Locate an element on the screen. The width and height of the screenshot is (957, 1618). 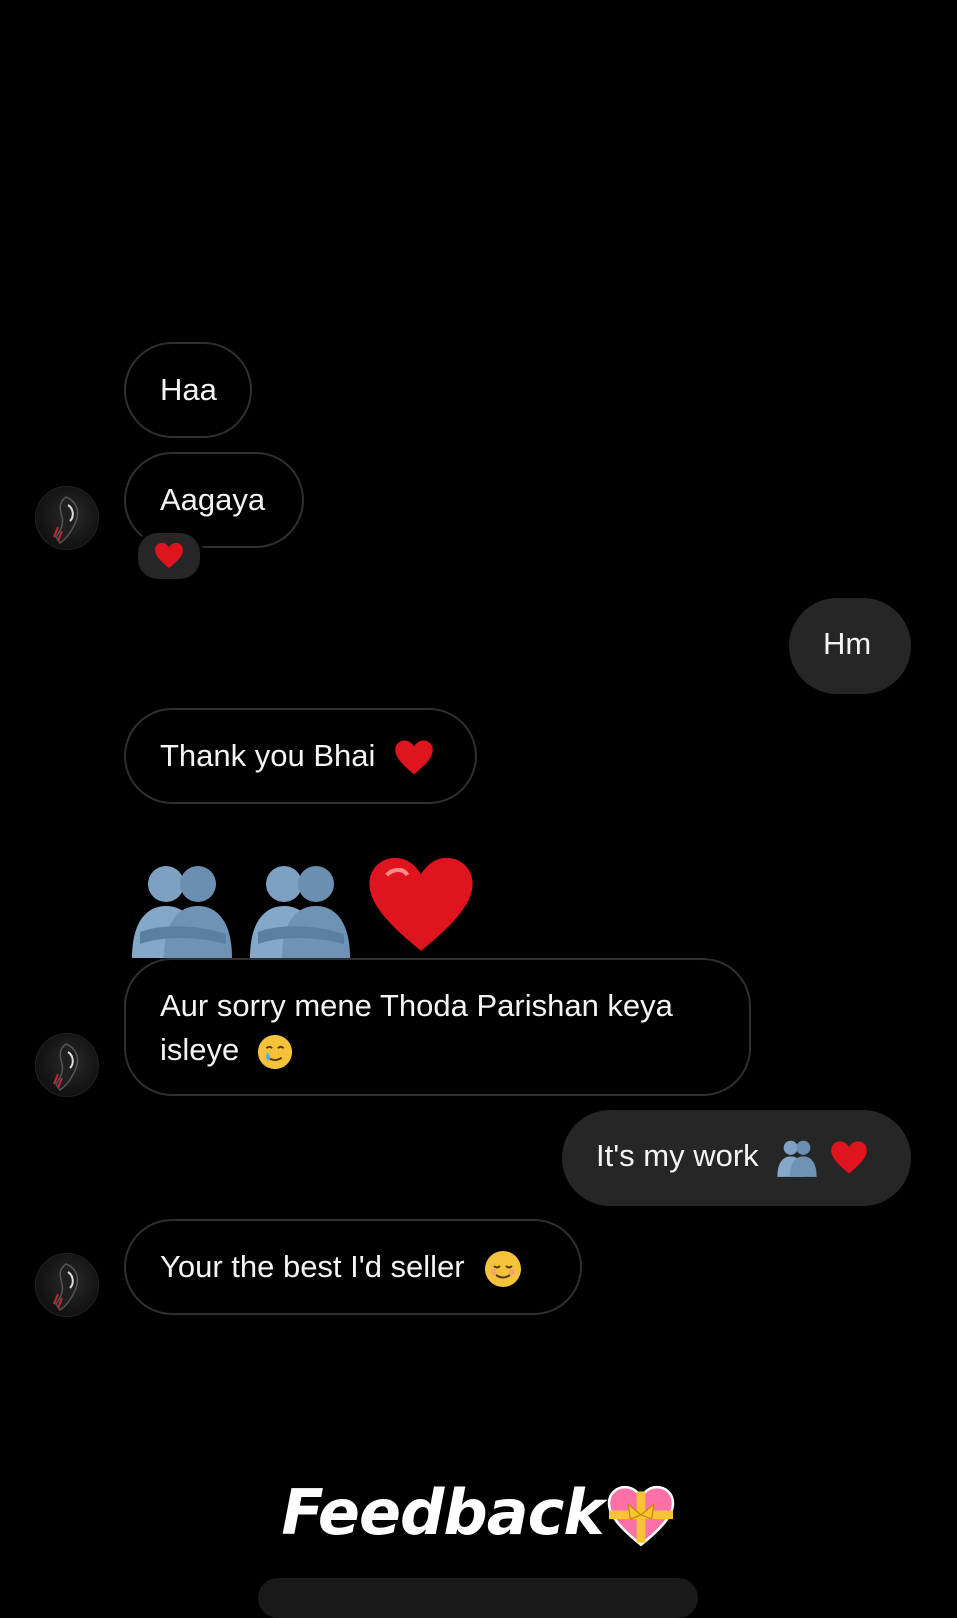
smiling-face-emoji is located at coordinates (503, 1268).